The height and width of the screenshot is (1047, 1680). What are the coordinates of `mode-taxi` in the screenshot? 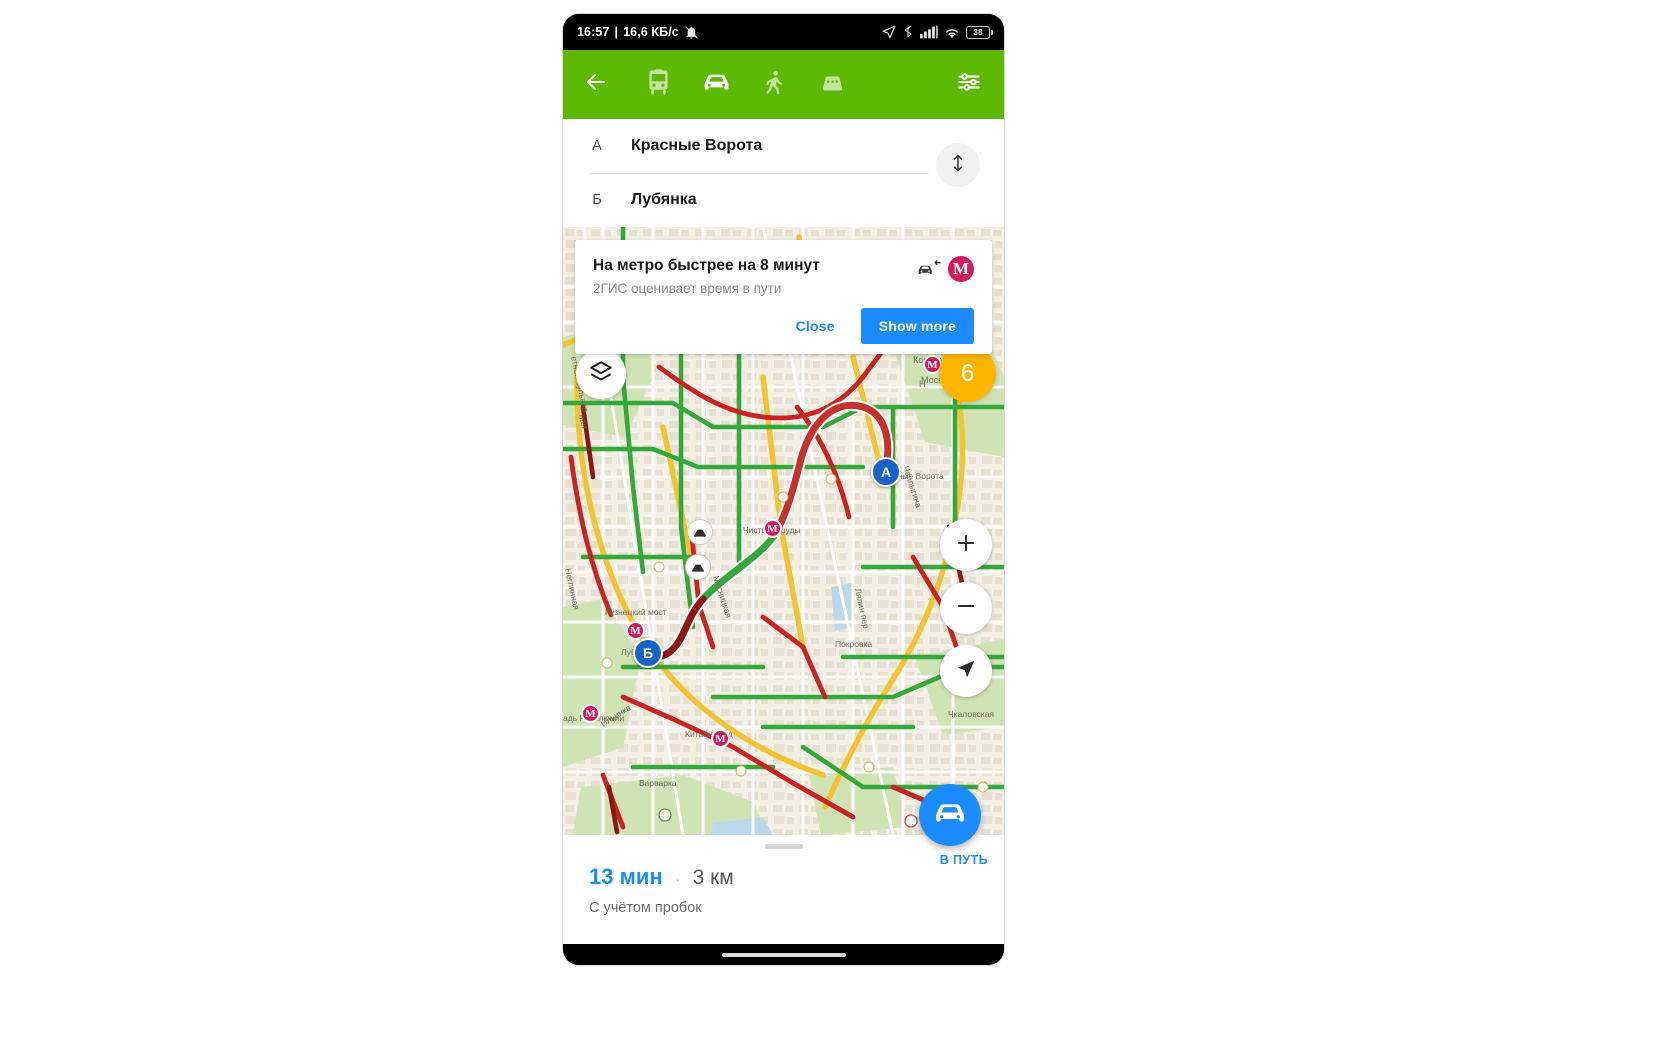 It's located at (832, 85).